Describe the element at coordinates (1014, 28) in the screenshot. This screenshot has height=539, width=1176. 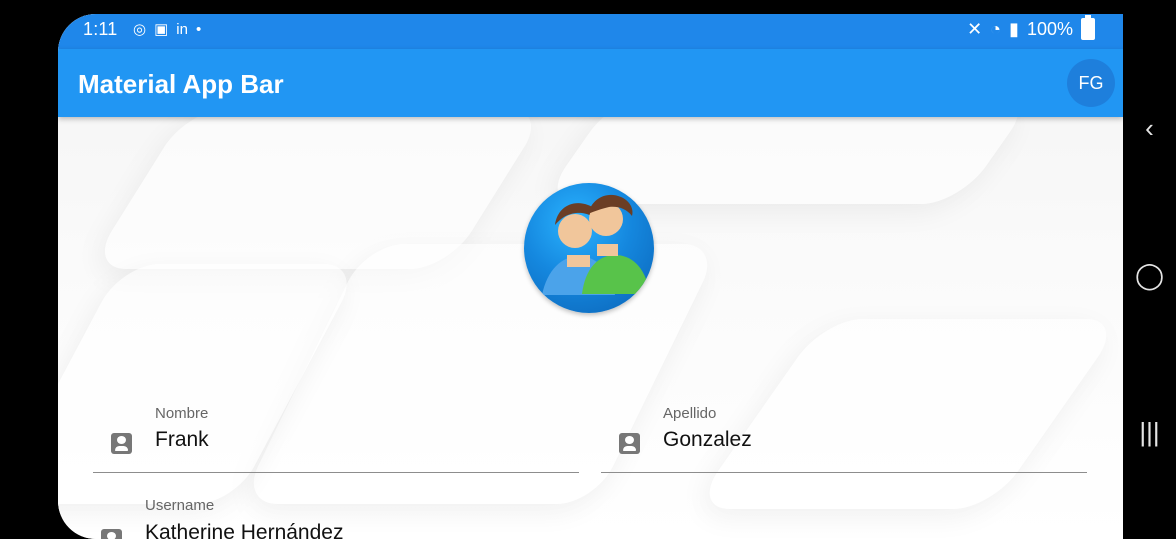
I see `signal-icon: ▮` at that location.